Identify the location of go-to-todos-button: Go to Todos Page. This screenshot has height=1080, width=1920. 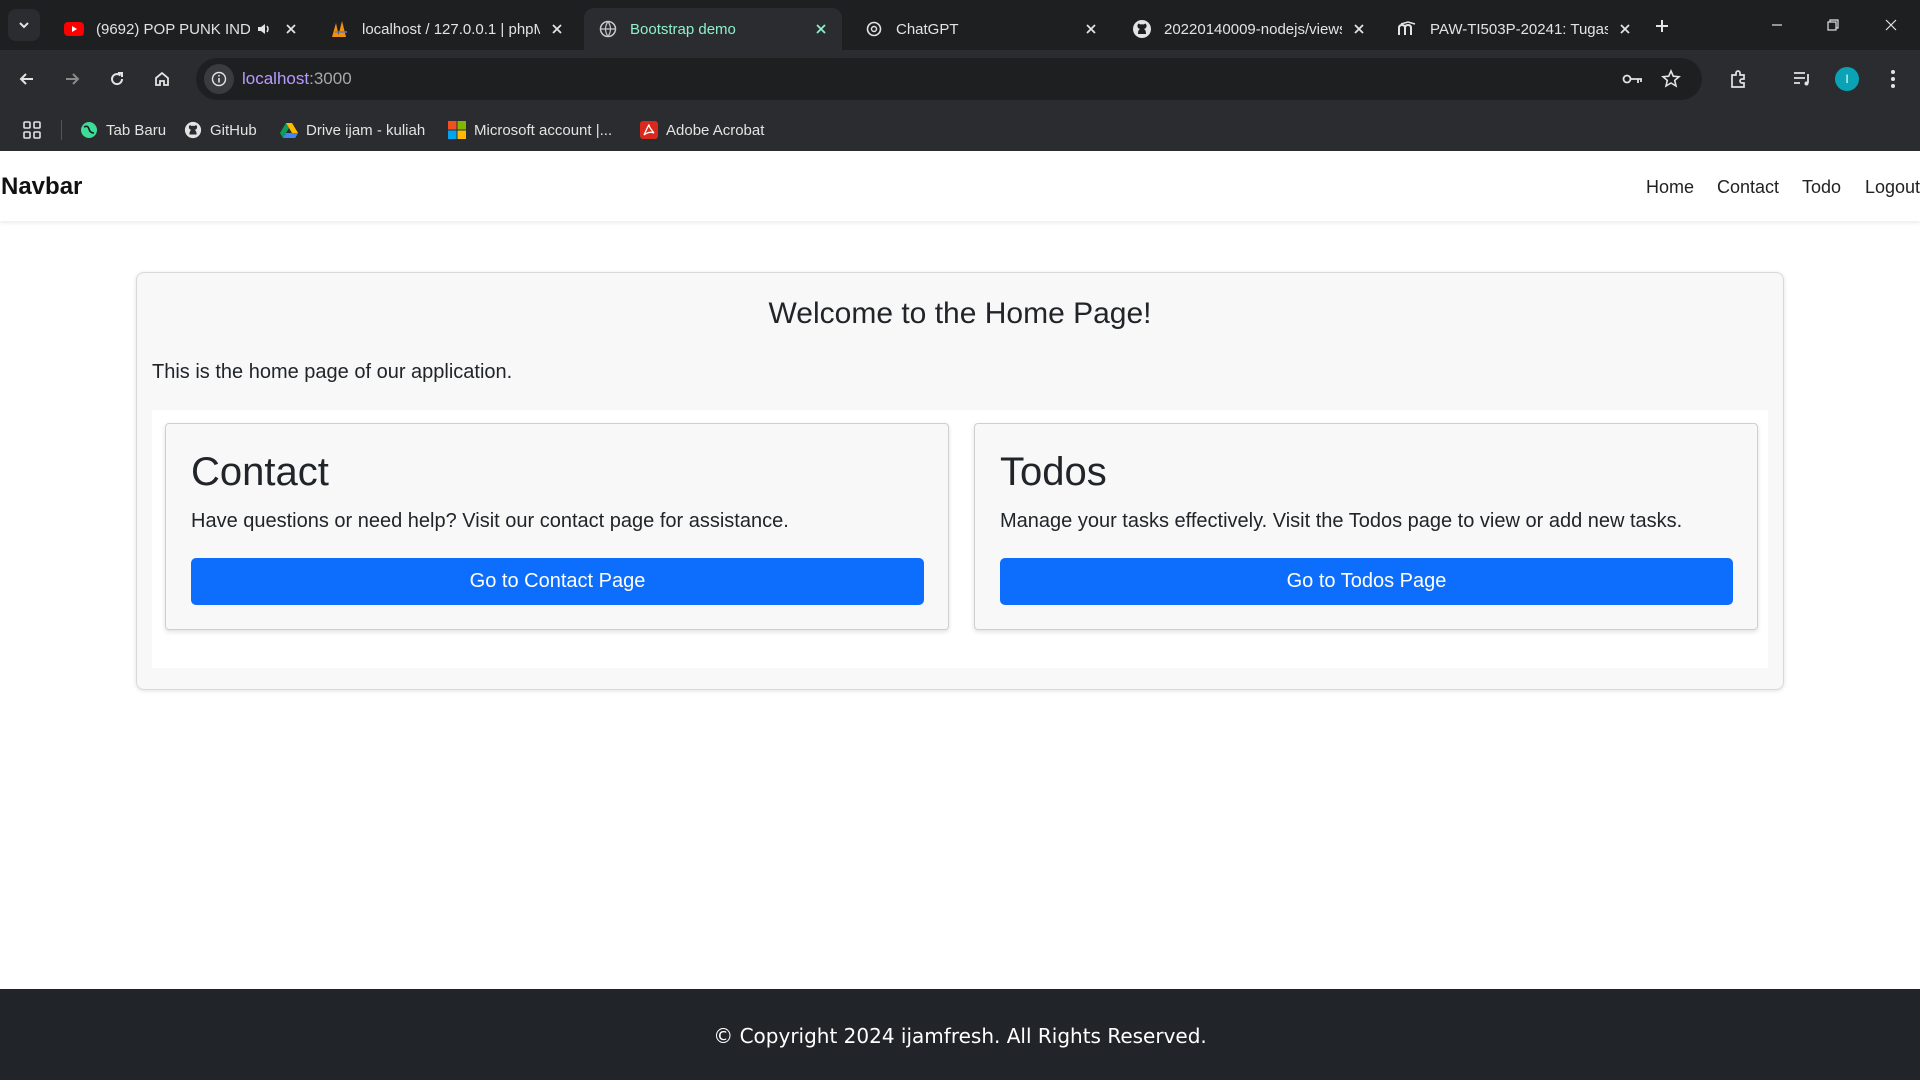
(1366, 581).